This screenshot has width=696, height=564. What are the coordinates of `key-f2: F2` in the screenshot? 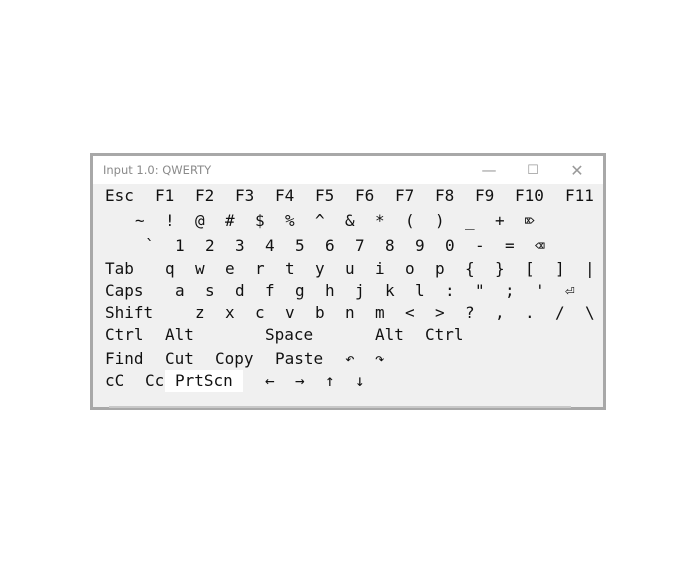 It's located at (204, 196).